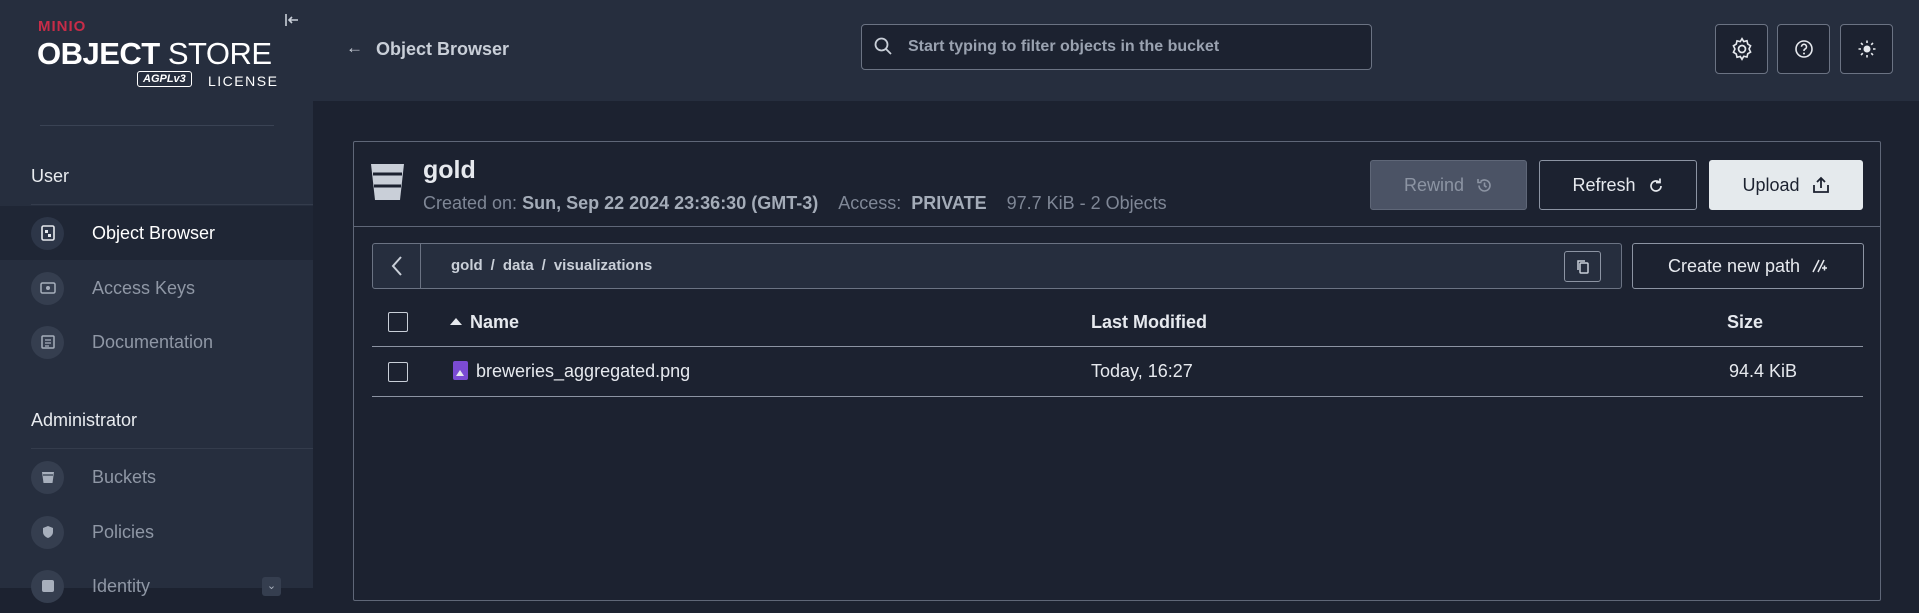 Image resolution: width=1919 pixels, height=613 pixels. Describe the element at coordinates (84, 420) in the screenshot. I see `section-label-administrator: Administrator` at that location.